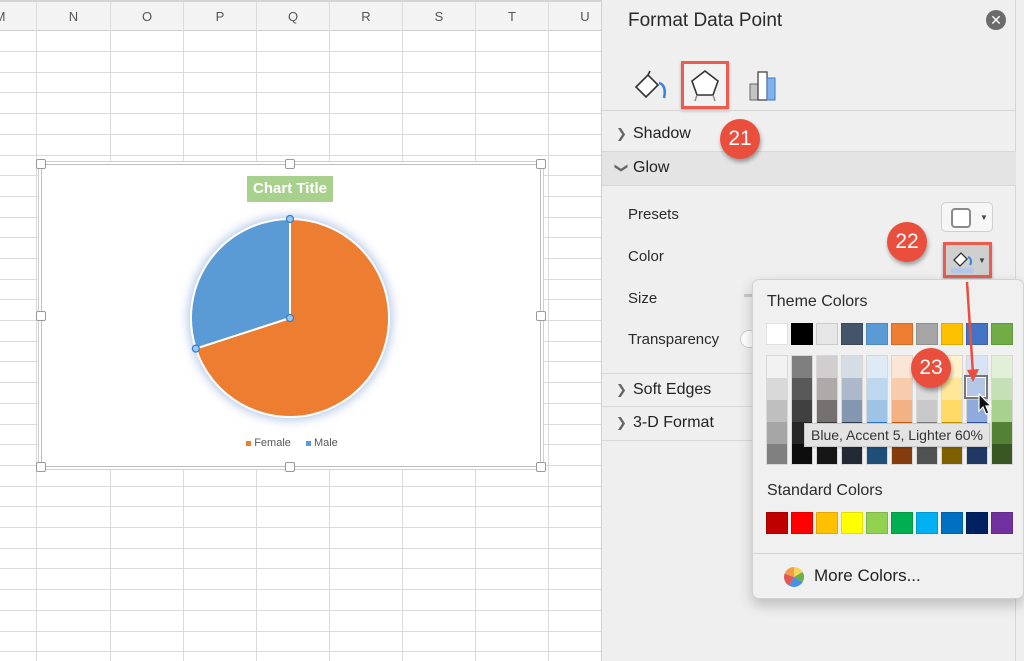 The height and width of the screenshot is (661, 1024). I want to click on bar-chart-icon, so click(762, 86).